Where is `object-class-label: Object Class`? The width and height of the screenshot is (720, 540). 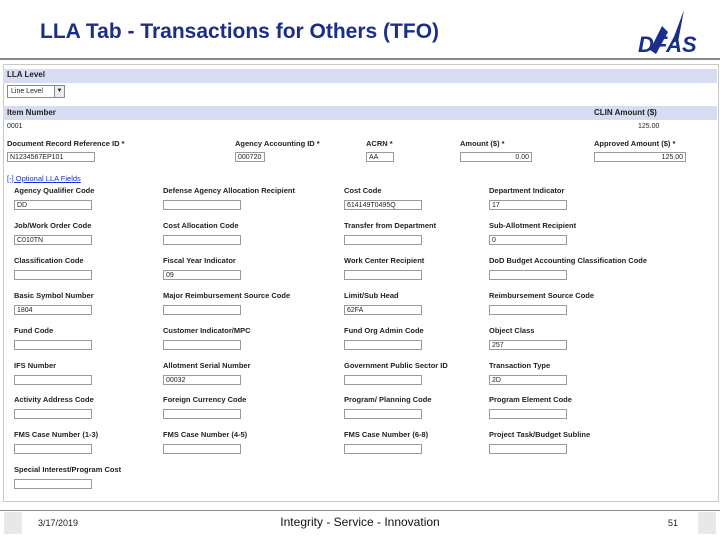 object-class-label: Object Class is located at coordinates (512, 330).